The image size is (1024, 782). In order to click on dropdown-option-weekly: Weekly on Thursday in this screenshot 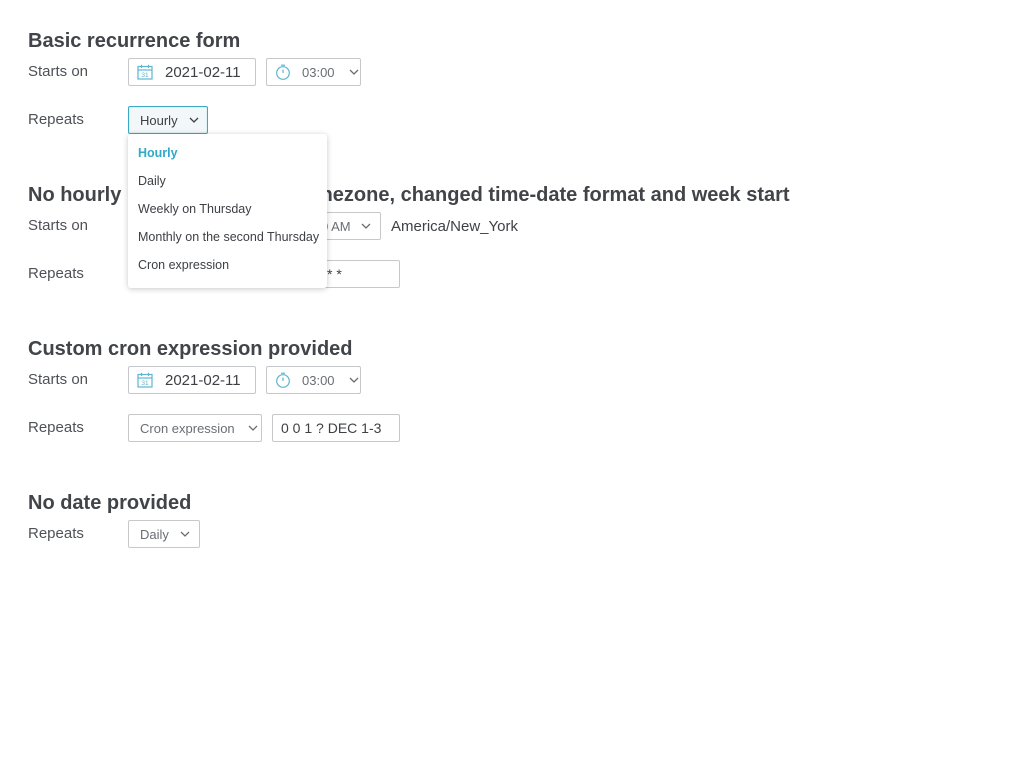, I will do `click(227, 209)`.